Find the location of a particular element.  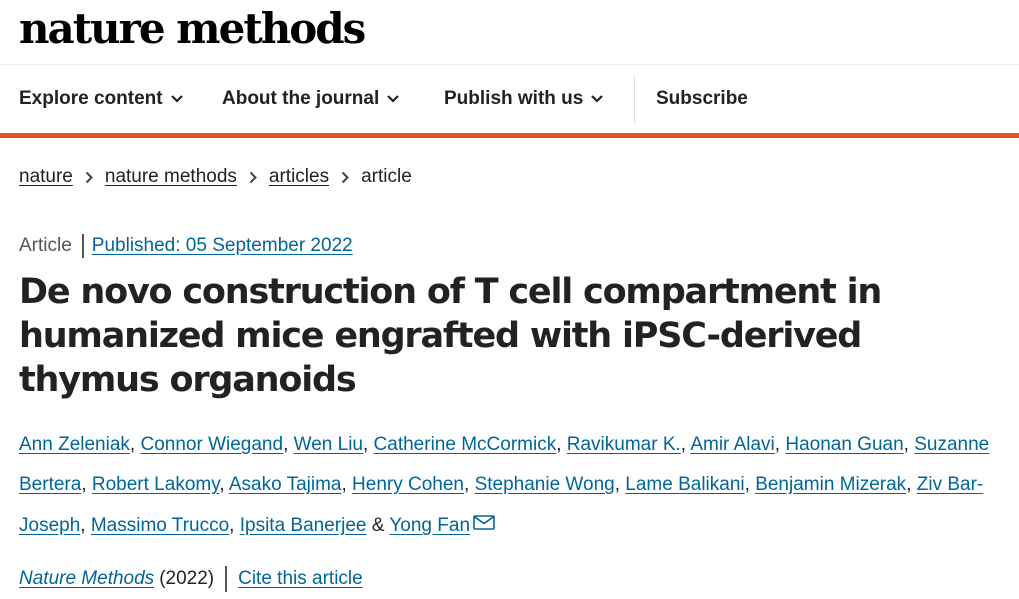

site-header: nature methods is located at coordinates (509, 32).